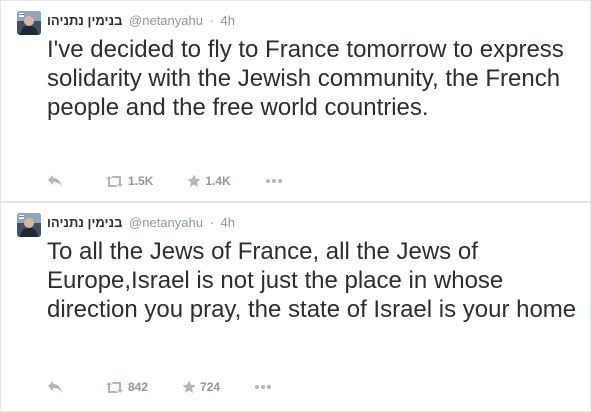 This screenshot has width=591, height=412. What do you see at coordinates (138, 387) in the screenshot?
I see `retweet-count: 842` at bounding box center [138, 387].